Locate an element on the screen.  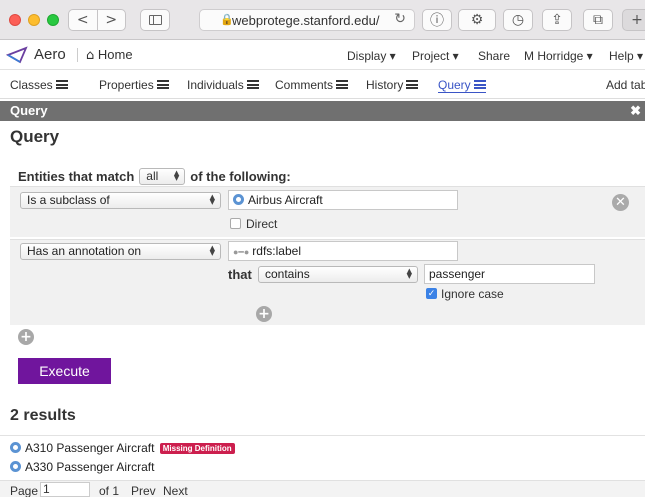
portlet-title: Query is located at coordinates (29, 110).